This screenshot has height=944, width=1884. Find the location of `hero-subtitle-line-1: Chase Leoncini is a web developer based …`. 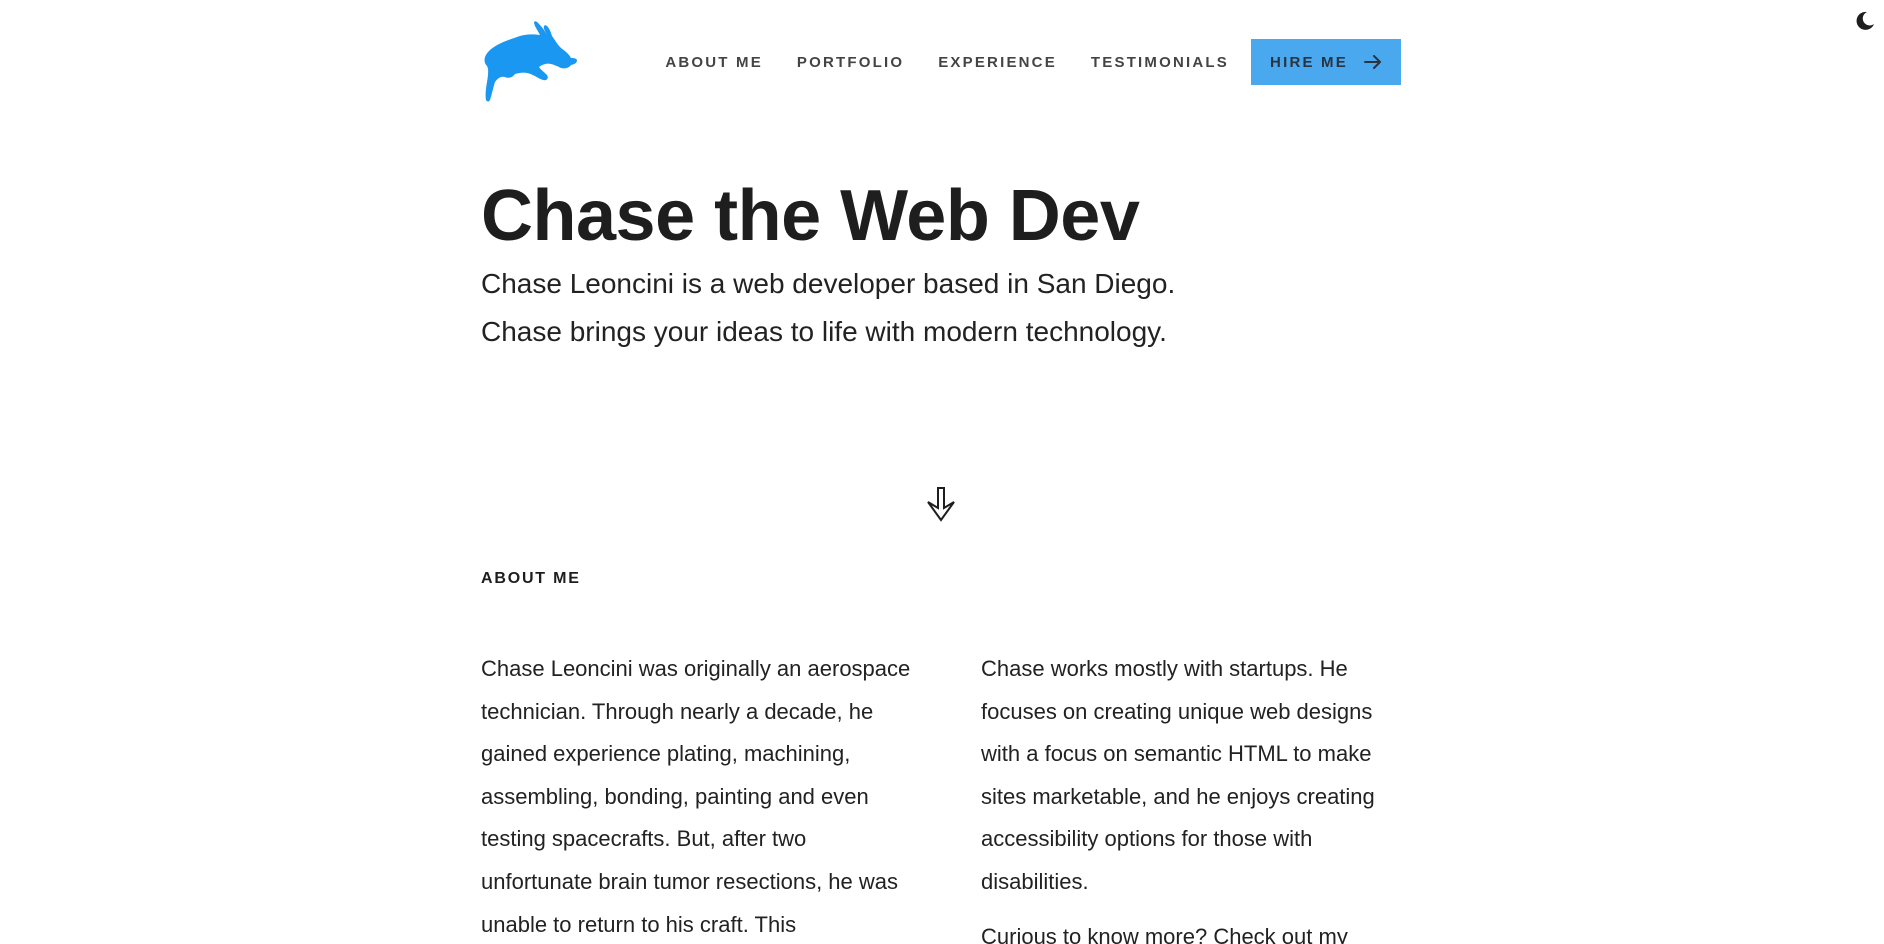

hero-subtitle-line-1: Chase Leoncini is a web developer based … is located at coordinates (828, 283).